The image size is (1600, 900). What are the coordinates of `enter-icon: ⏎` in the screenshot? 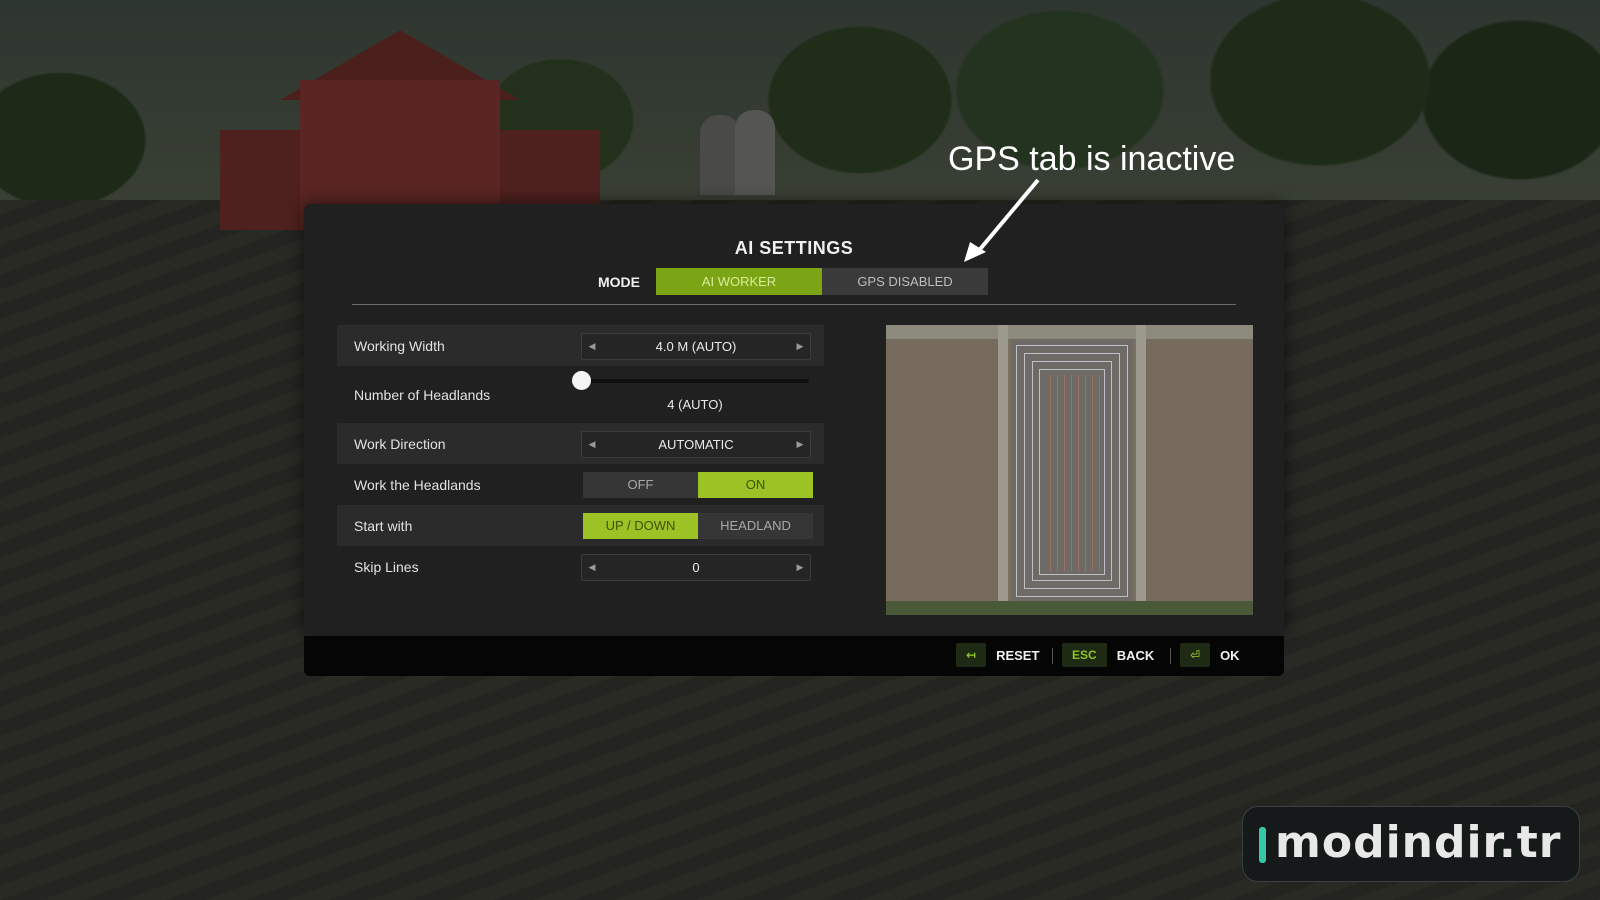 It's located at (1195, 655).